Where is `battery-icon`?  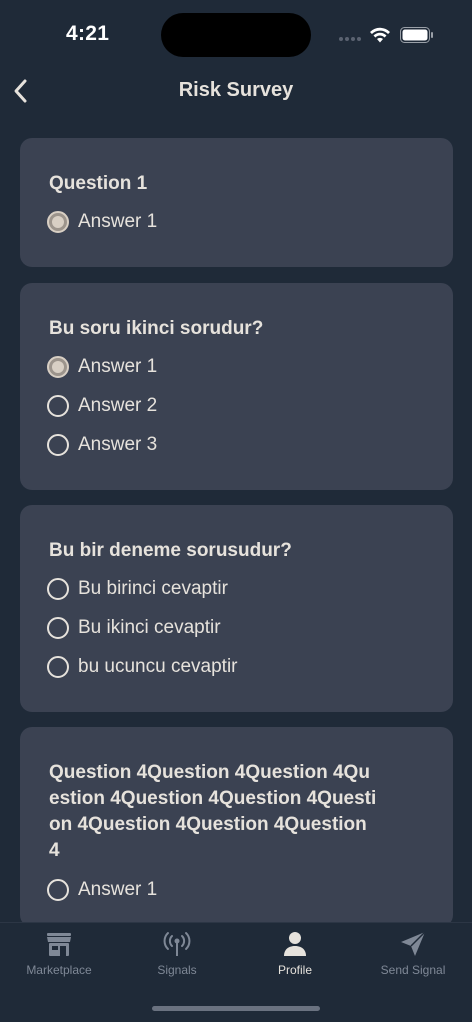 battery-icon is located at coordinates (416, 35).